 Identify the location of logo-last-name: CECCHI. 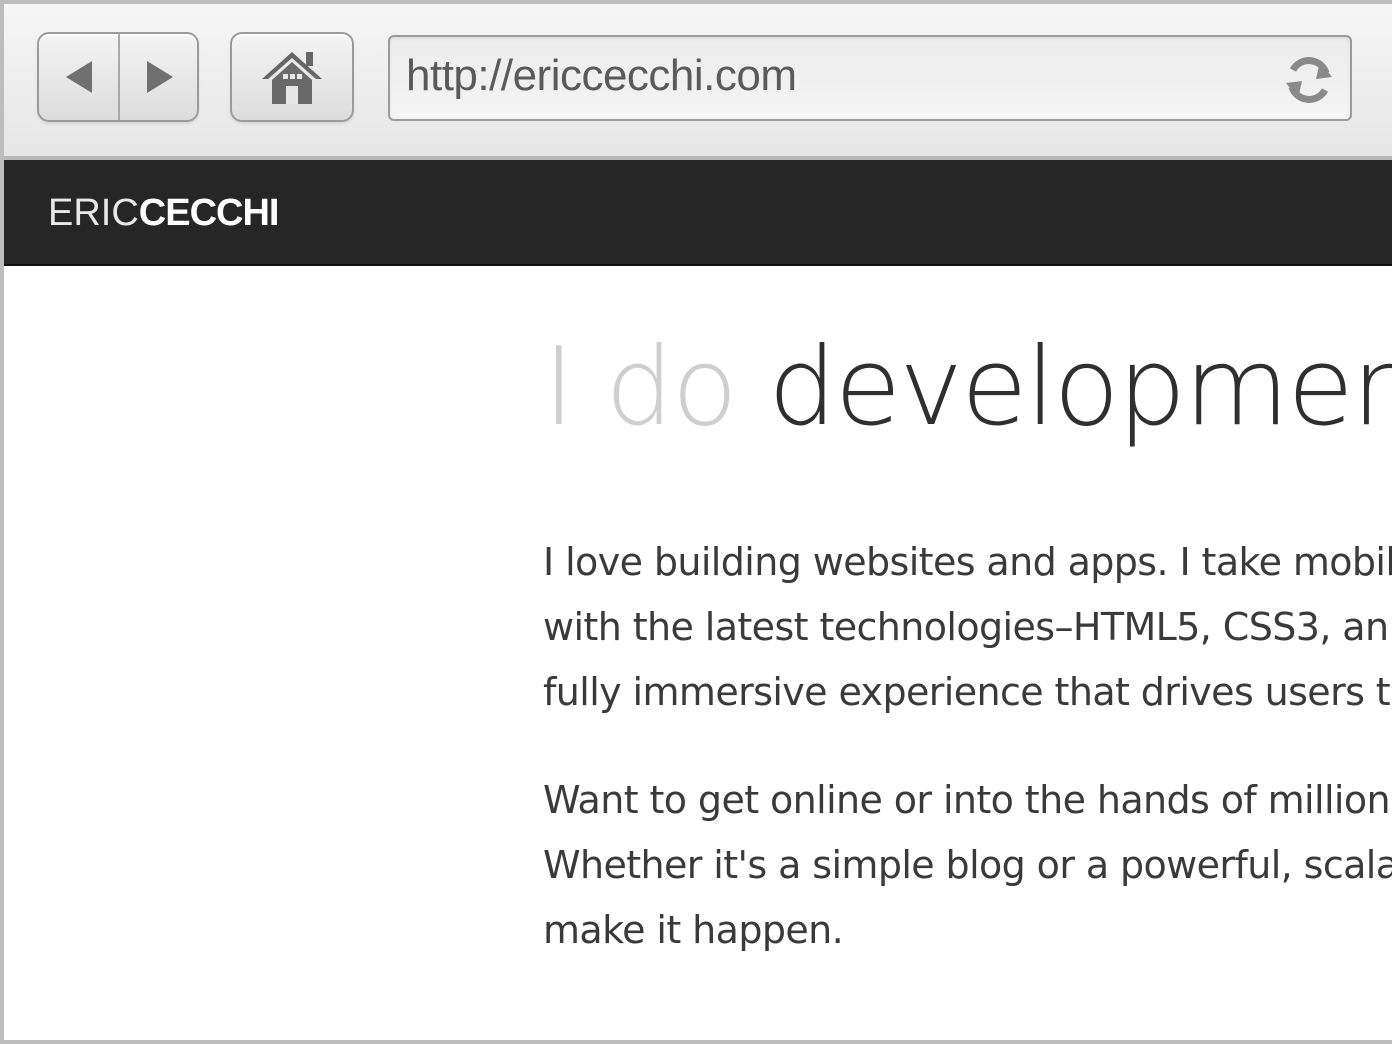
(209, 213).